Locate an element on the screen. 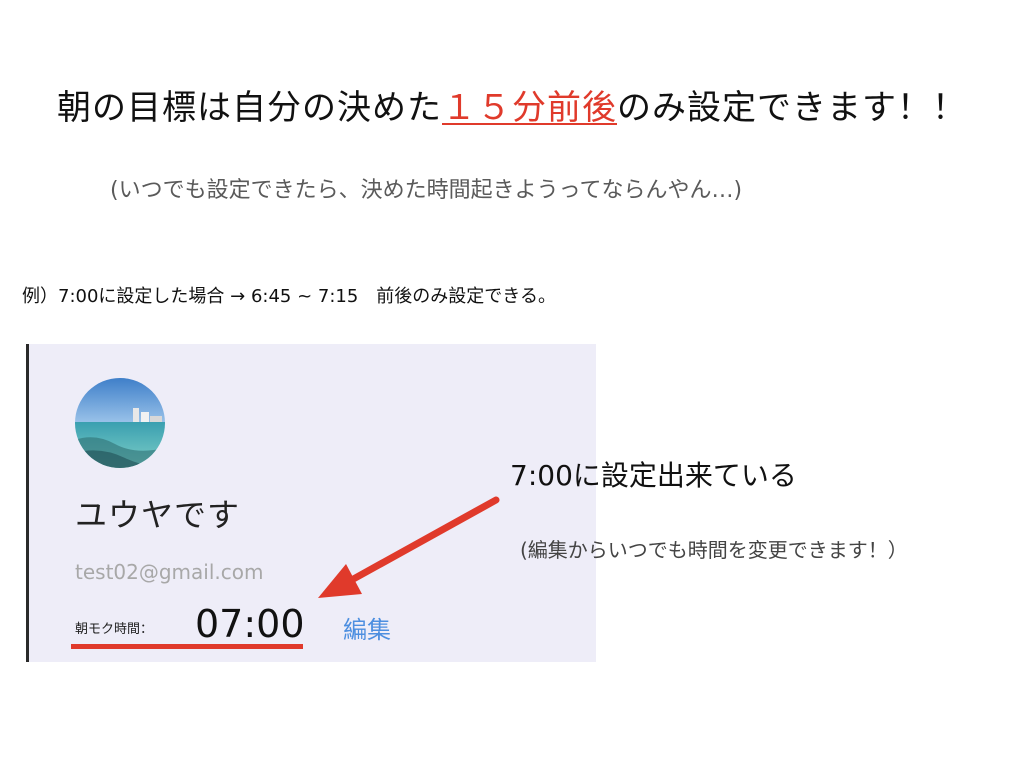  username: ユウヤです is located at coordinates (158, 515).